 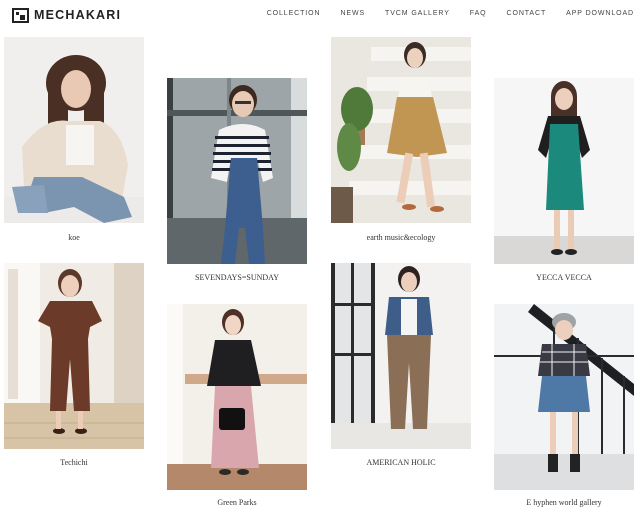 I want to click on brand-name: SEVENDAYS=SUNDAY, so click(x=237, y=277).